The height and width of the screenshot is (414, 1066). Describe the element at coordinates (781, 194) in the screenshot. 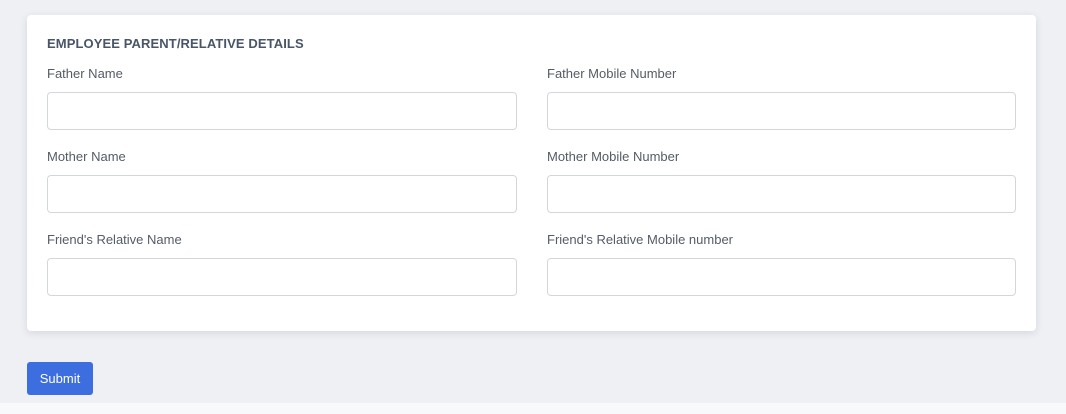

I see `mother-mobile-input` at that location.